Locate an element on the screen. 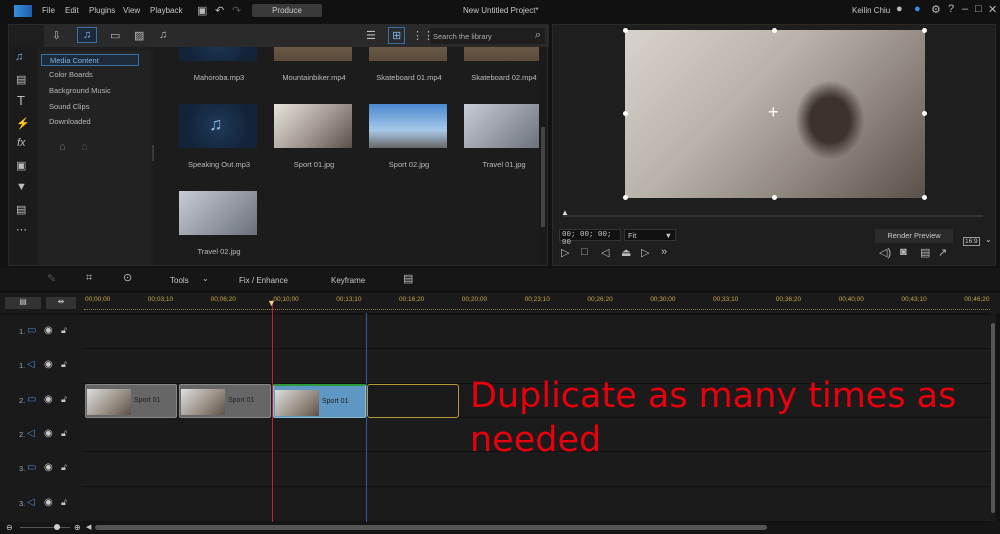 Image resolution: width=1000 pixels, height=534 pixels. title-room-icon: T is located at coordinates (21, 100).